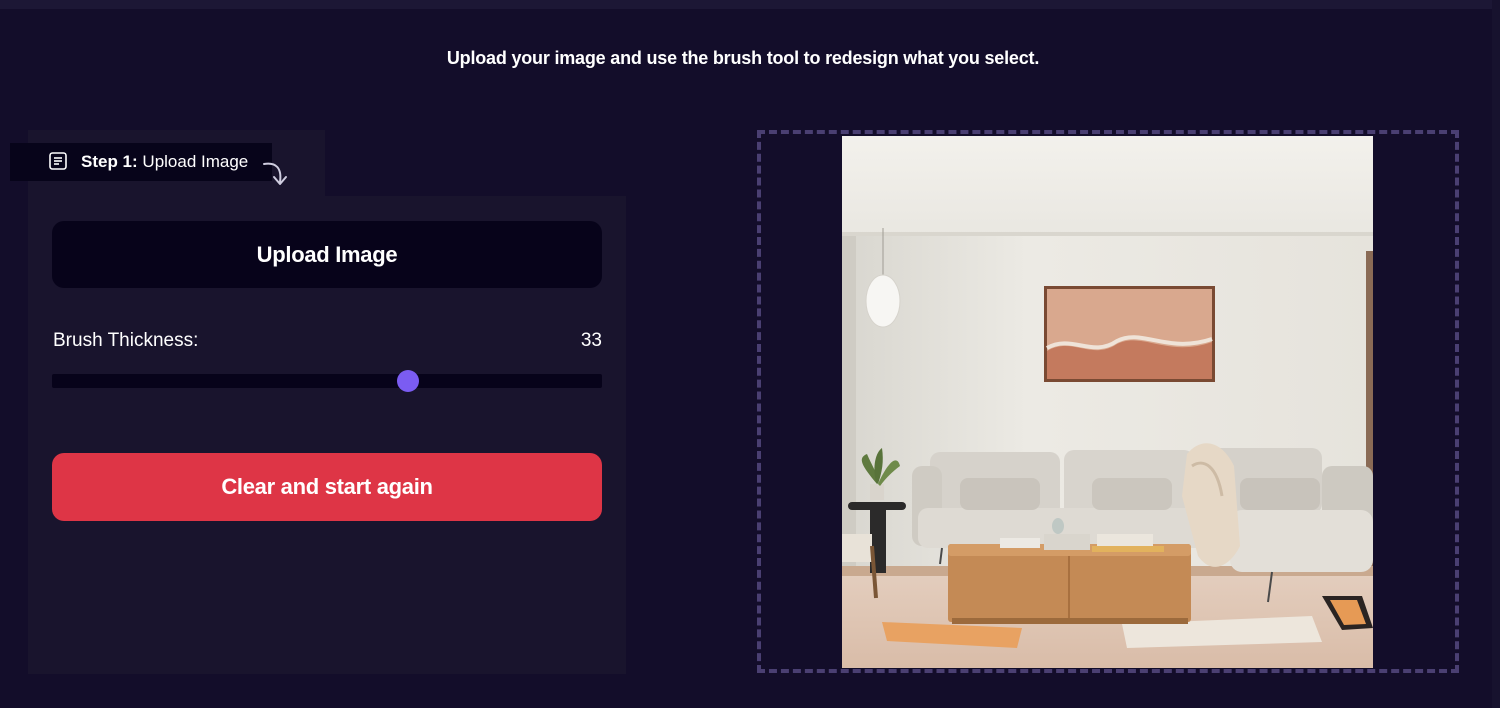  I want to click on scroll-edge, so click(1496, 354).